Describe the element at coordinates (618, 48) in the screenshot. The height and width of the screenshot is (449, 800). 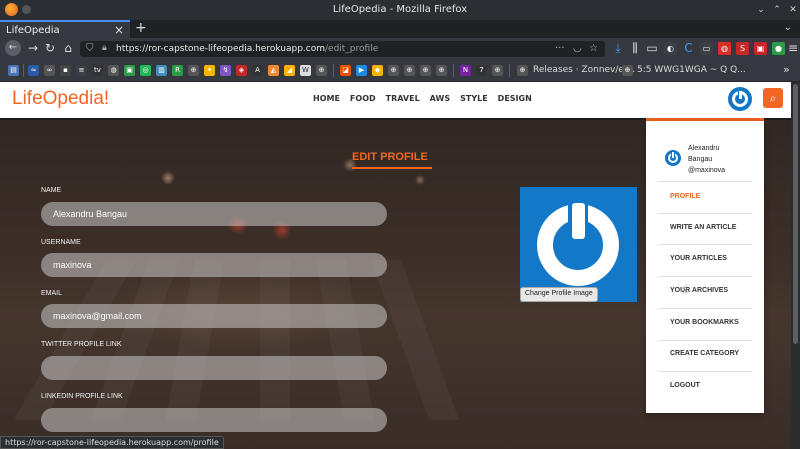
I see `downloads-icon: ⤓` at that location.